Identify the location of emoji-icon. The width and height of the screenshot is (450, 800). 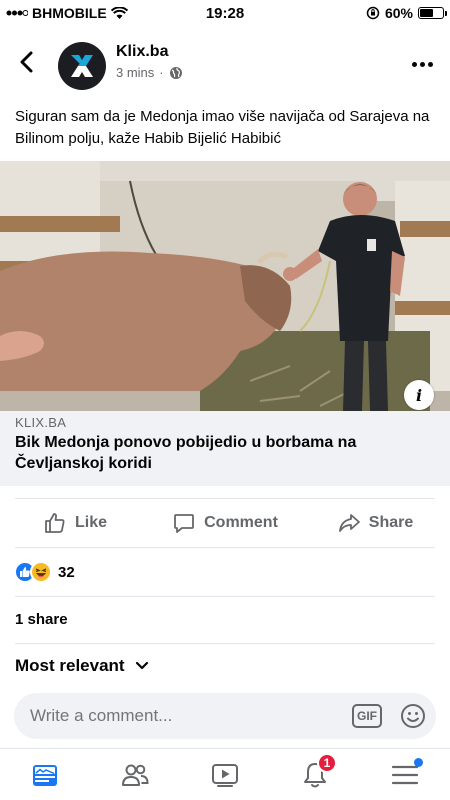
(413, 716).